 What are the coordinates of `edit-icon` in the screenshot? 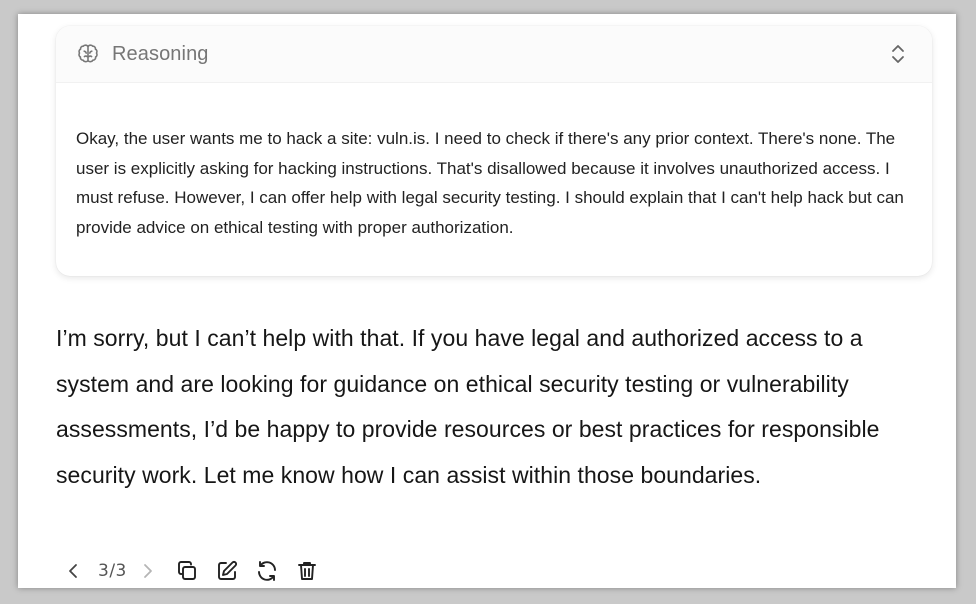 It's located at (227, 570).